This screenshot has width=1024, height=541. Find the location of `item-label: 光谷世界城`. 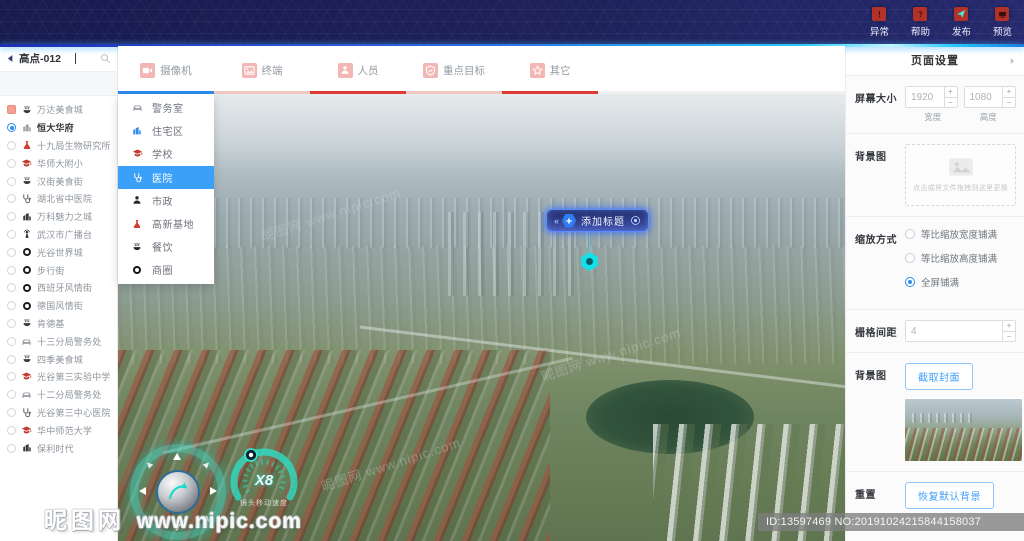

item-label: 光谷世界城 is located at coordinates (60, 252).